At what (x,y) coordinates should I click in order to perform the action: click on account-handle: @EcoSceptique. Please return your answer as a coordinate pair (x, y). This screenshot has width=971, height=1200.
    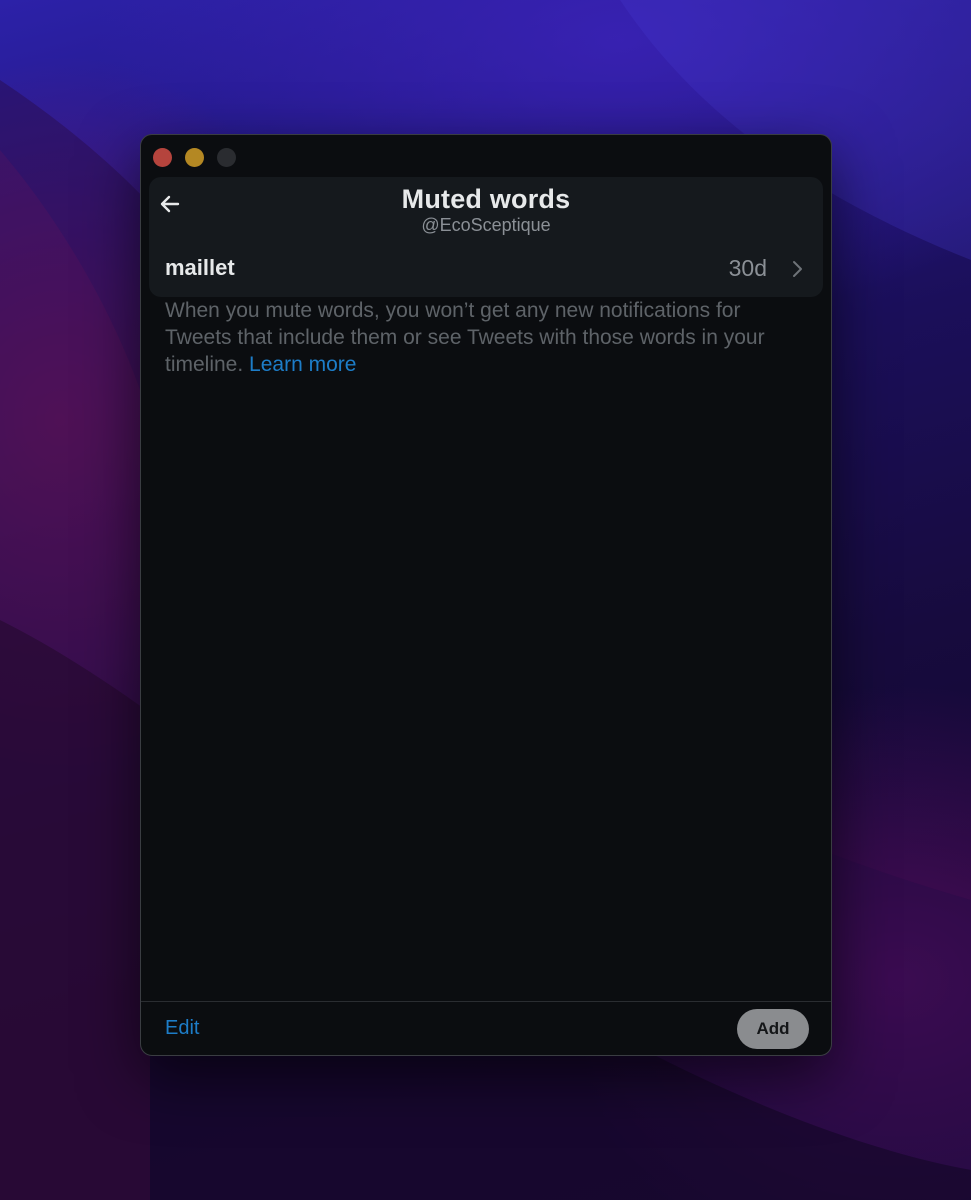
    Looking at the image, I should click on (486, 225).